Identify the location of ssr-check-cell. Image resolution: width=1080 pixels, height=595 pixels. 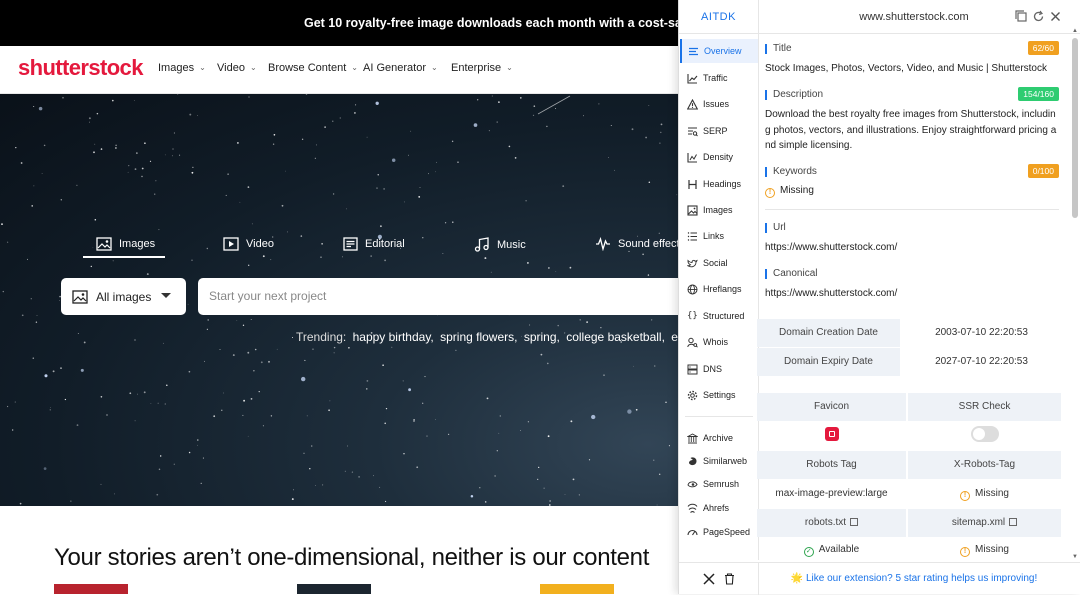
(984, 435).